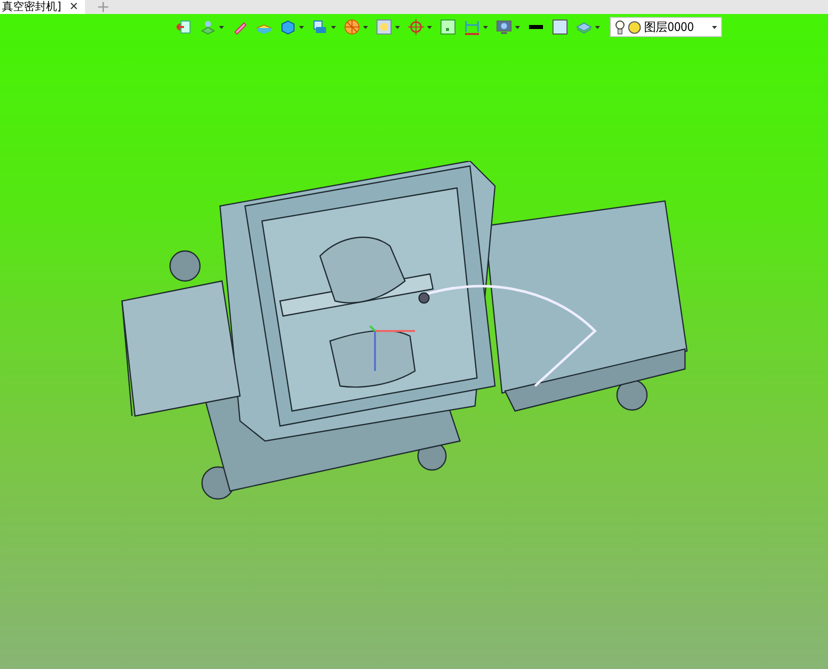 The height and width of the screenshot is (669, 828). Describe the element at coordinates (320, 27) in the screenshot. I see `box-window-icon` at that location.